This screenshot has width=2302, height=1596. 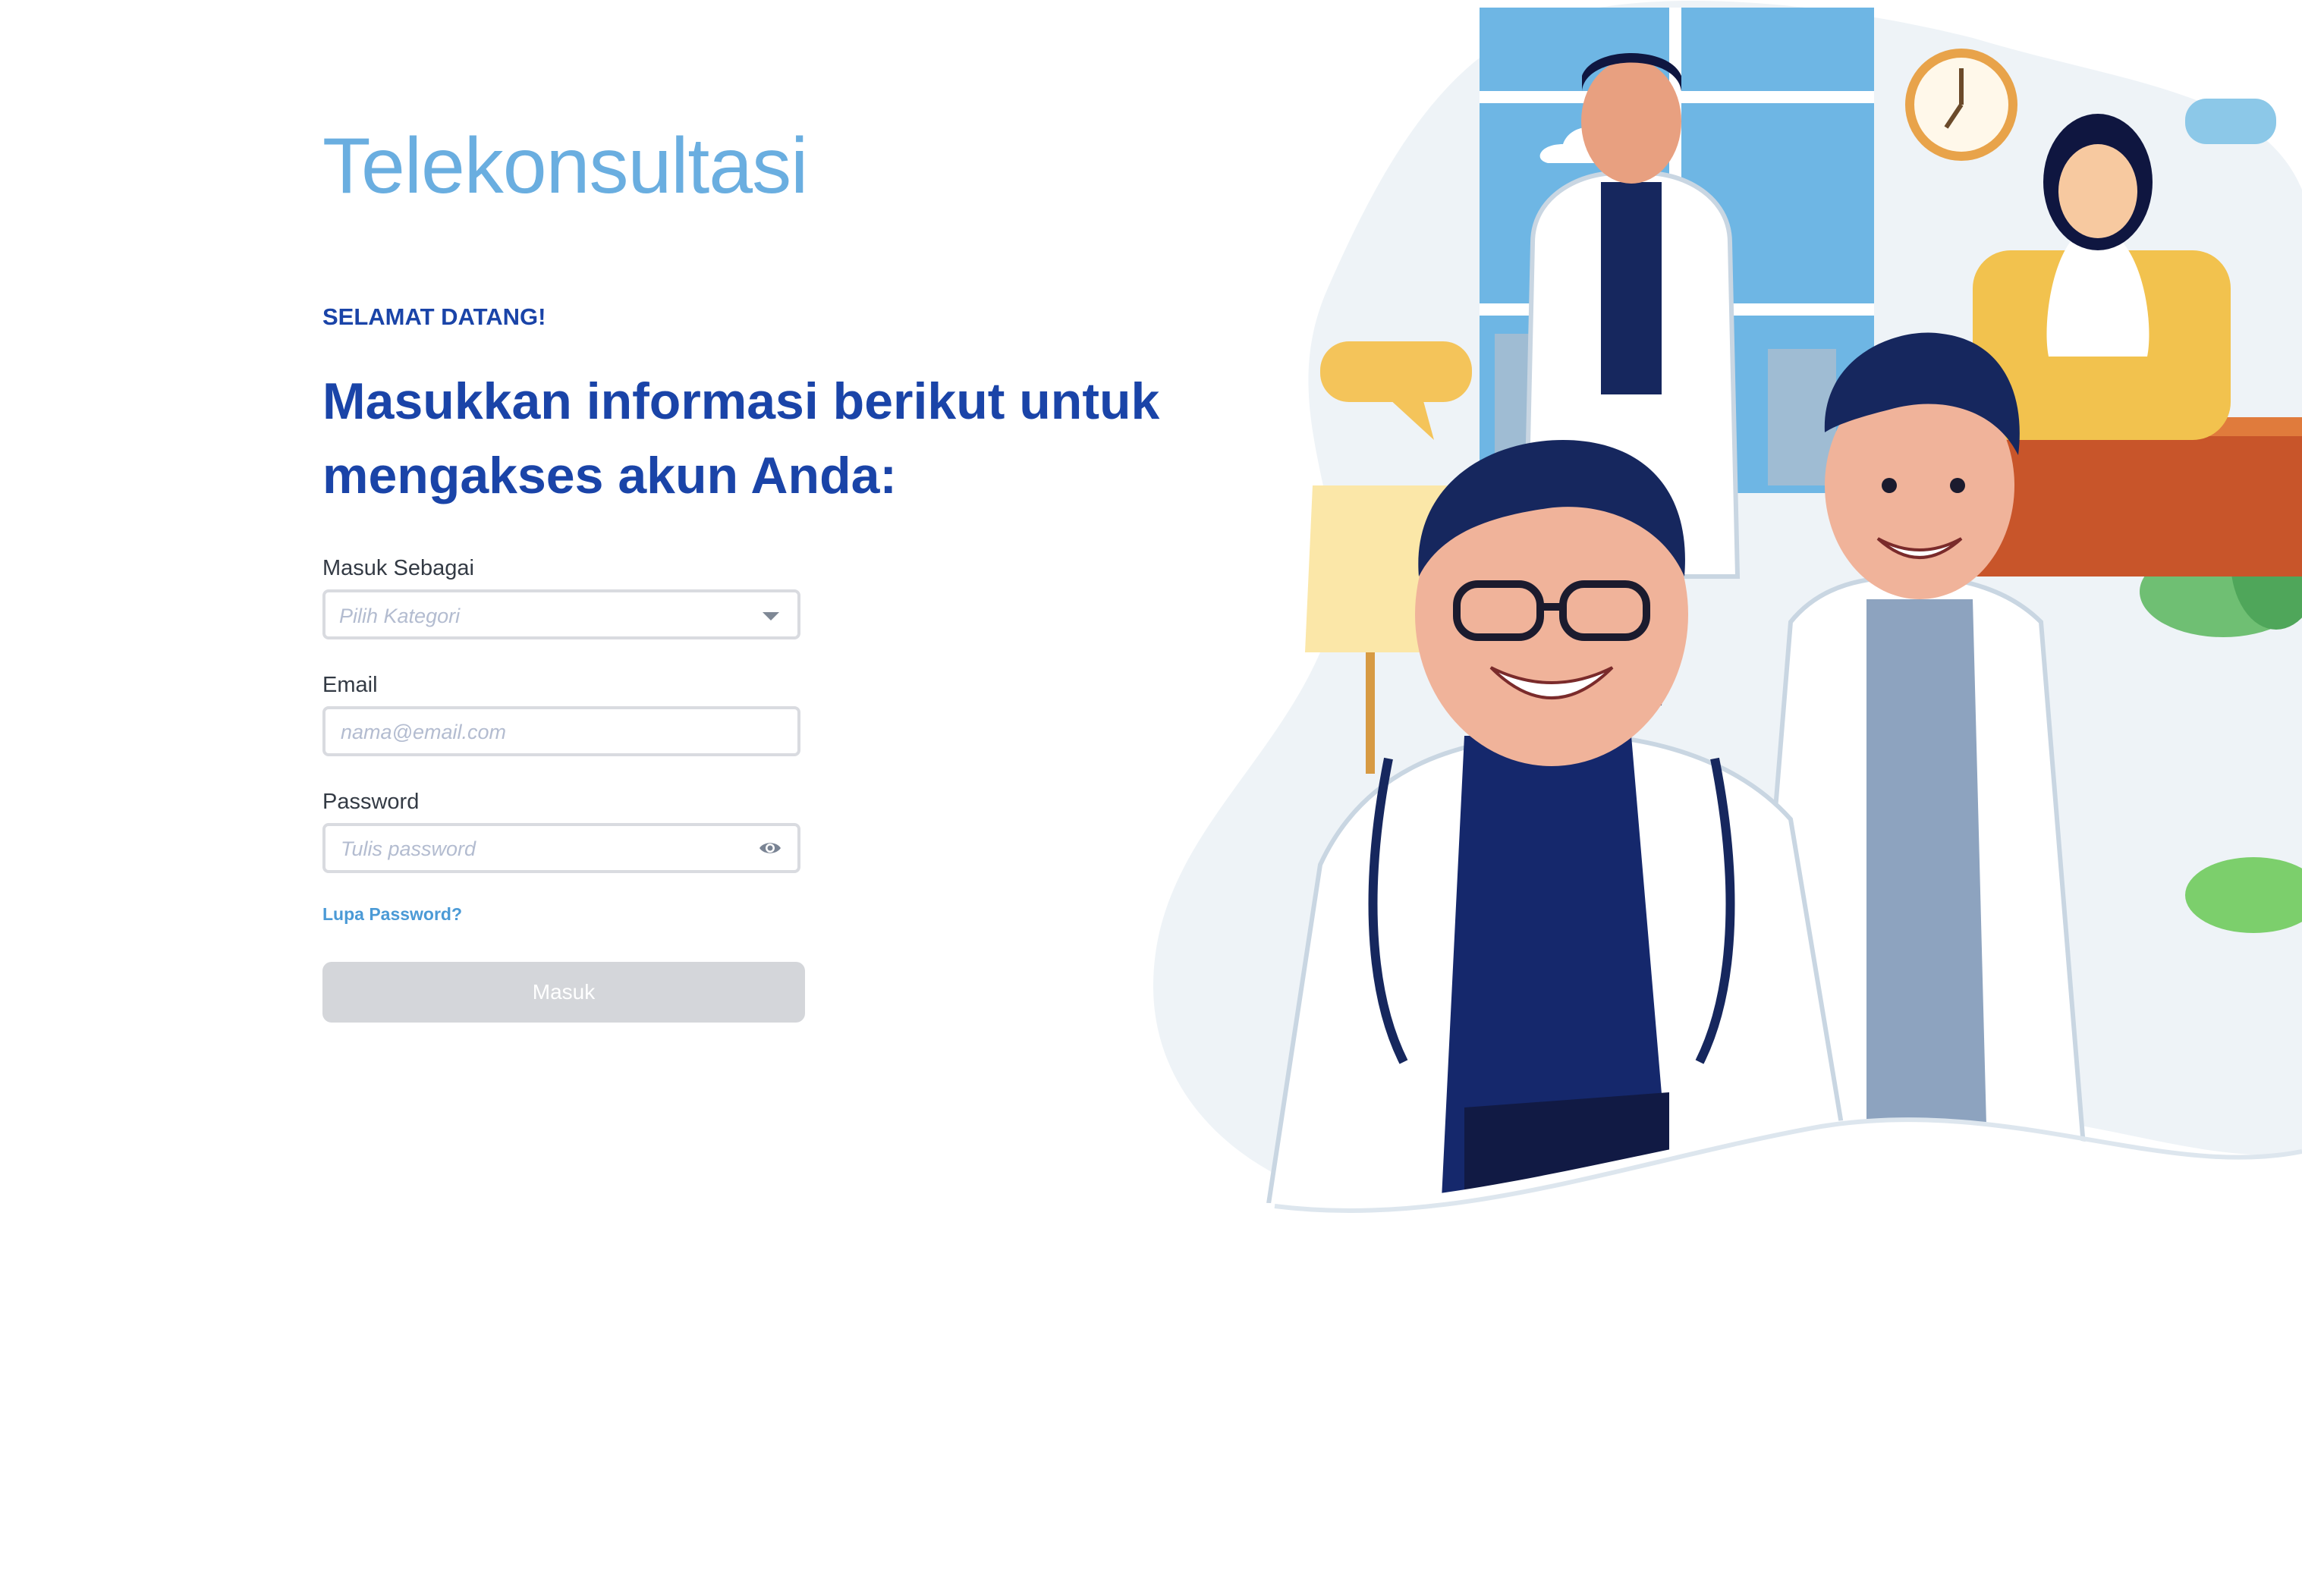 What do you see at coordinates (2137, 501) in the screenshot?
I see `desk` at bounding box center [2137, 501].